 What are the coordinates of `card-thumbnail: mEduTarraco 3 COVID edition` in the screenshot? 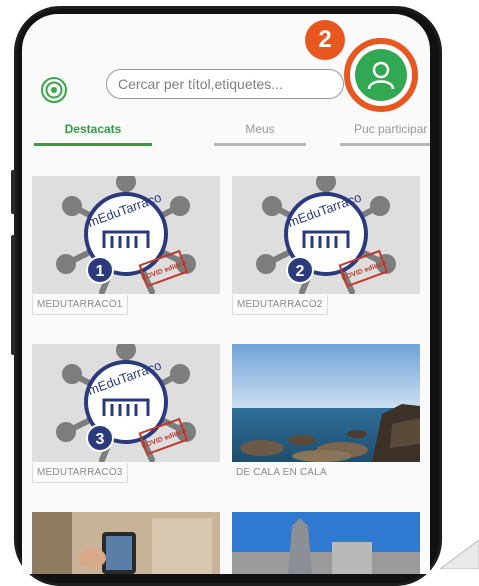 It's located at (126, 403).